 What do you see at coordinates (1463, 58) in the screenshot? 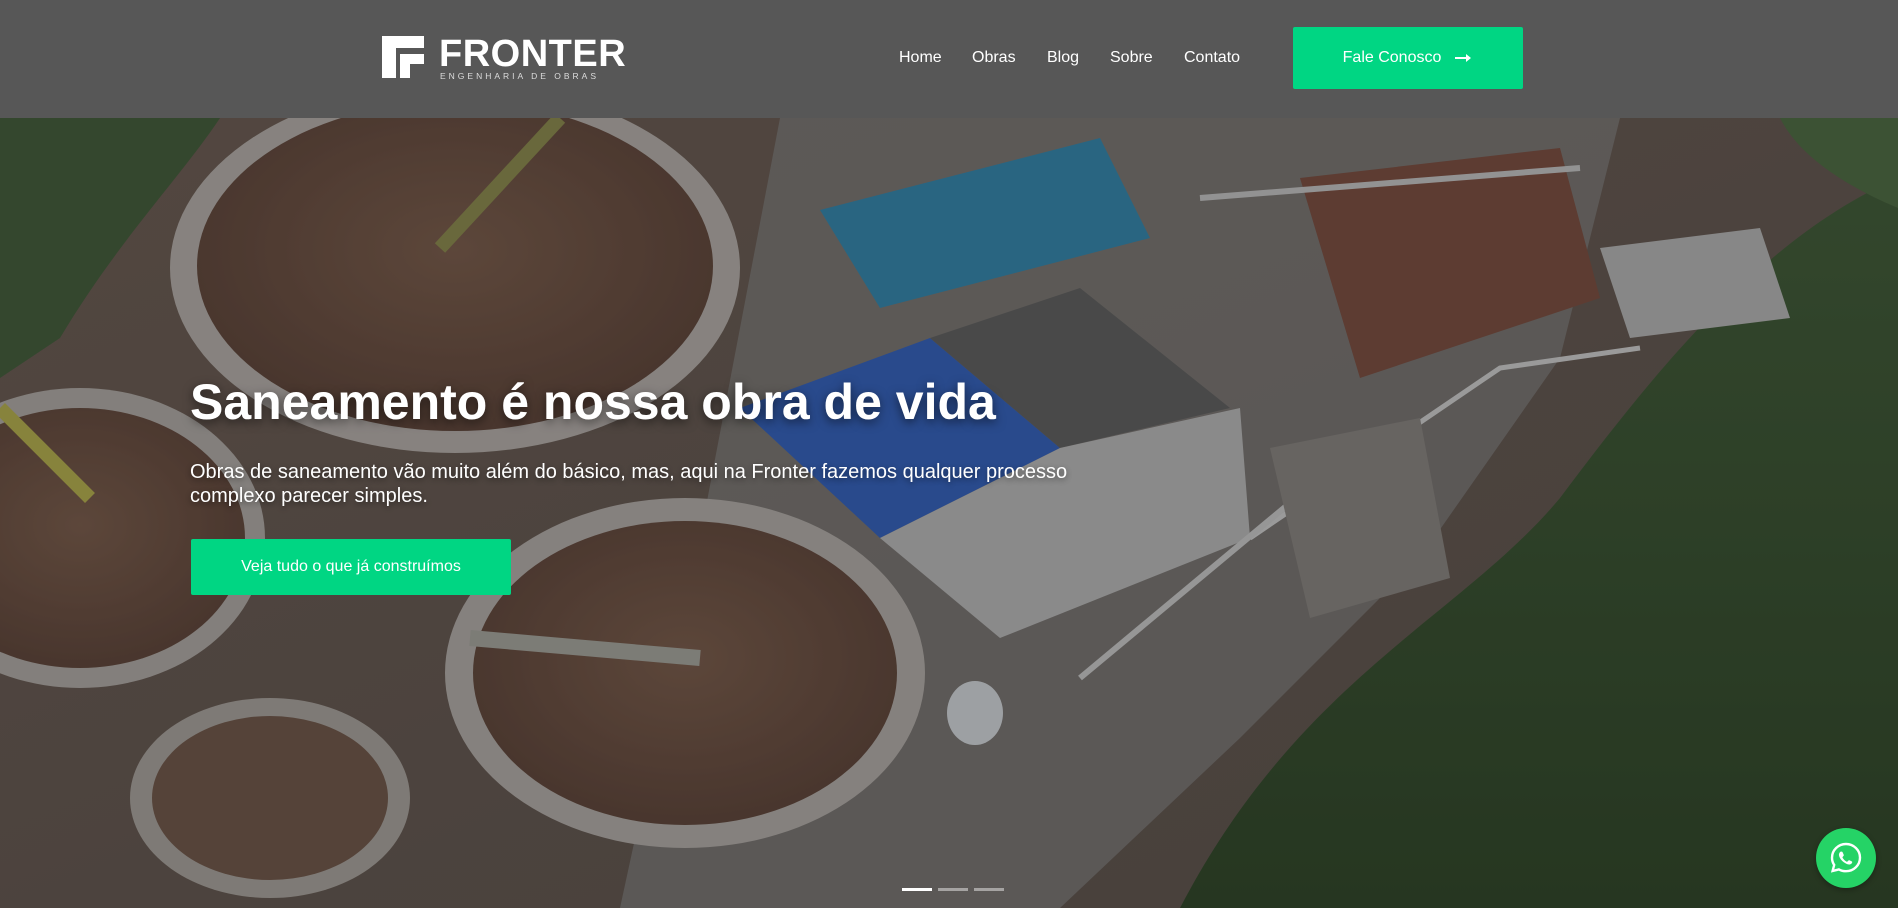
I see `arrow-right-icon` at bounding box center [1463, 58].